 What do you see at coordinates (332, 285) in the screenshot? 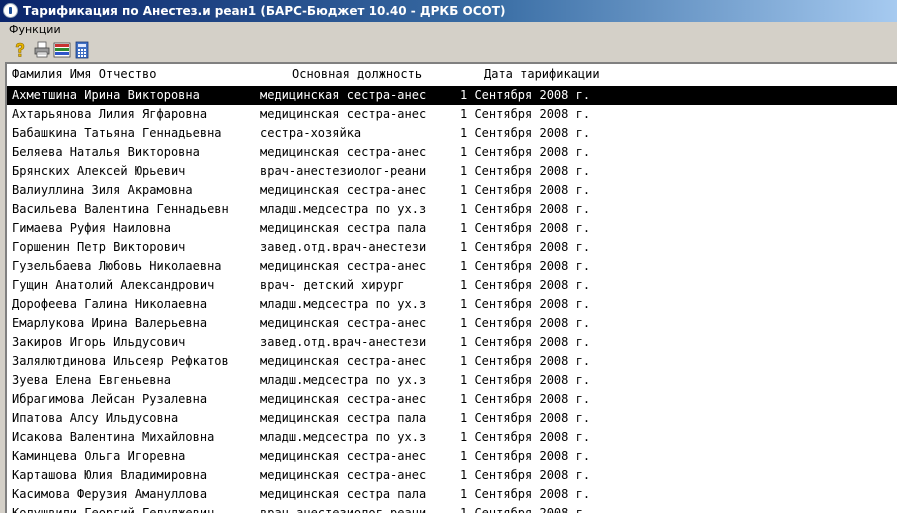
I see `list-item-position: врач- детский хирург` at bounding box center [332, 285].